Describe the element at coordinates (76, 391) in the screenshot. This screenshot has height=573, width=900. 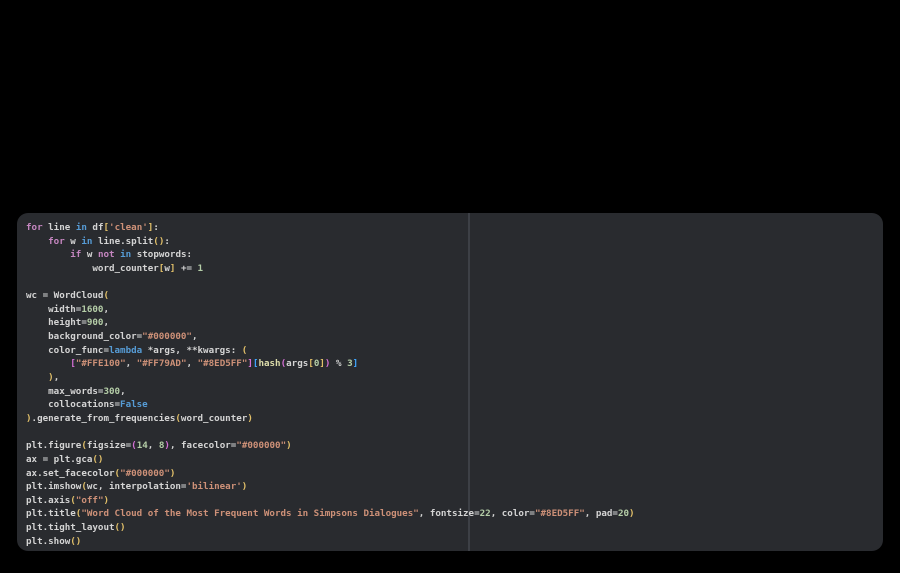
I see `code-line: max_words=300,` at that location.